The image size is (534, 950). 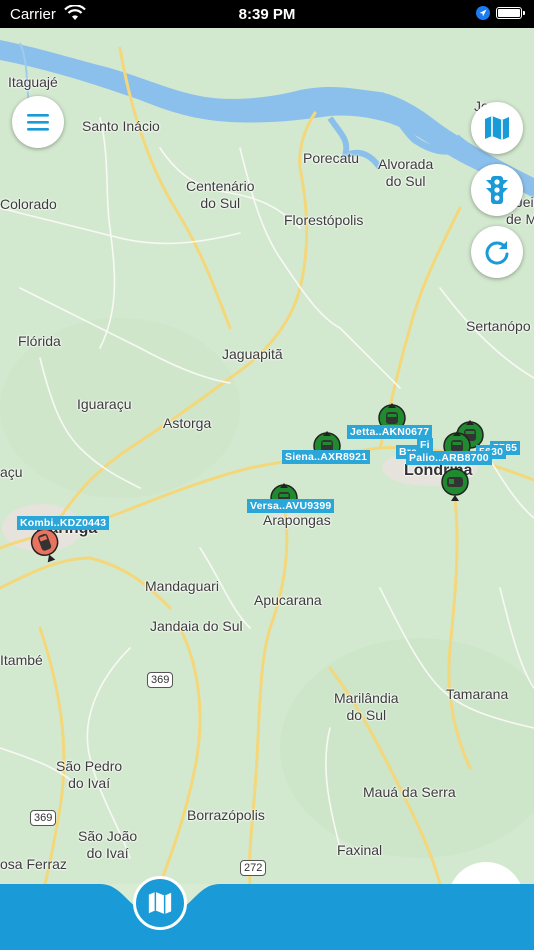 I want to click on map-type-button, so click(x=497, y=128).